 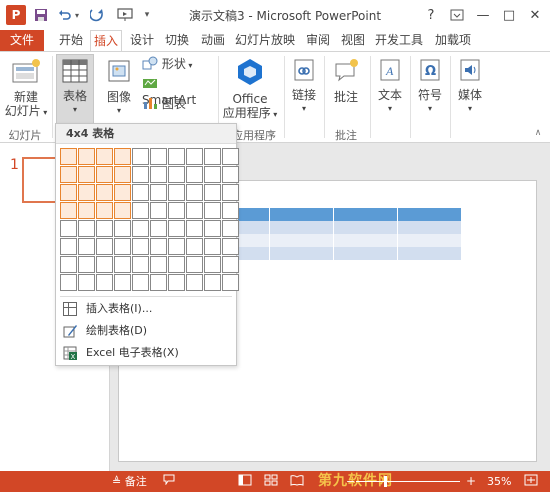 I want to click on tab-addins: 加载项, so click(x=453, y=40).